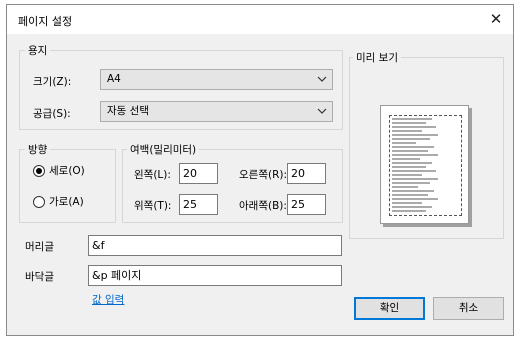 Image resolution: width=520 pixels, height=342 pixels. Describe the element at coordinates (153, 206) in the screenshot. I see `margin-top-label: 위쪽(T):` at that location.